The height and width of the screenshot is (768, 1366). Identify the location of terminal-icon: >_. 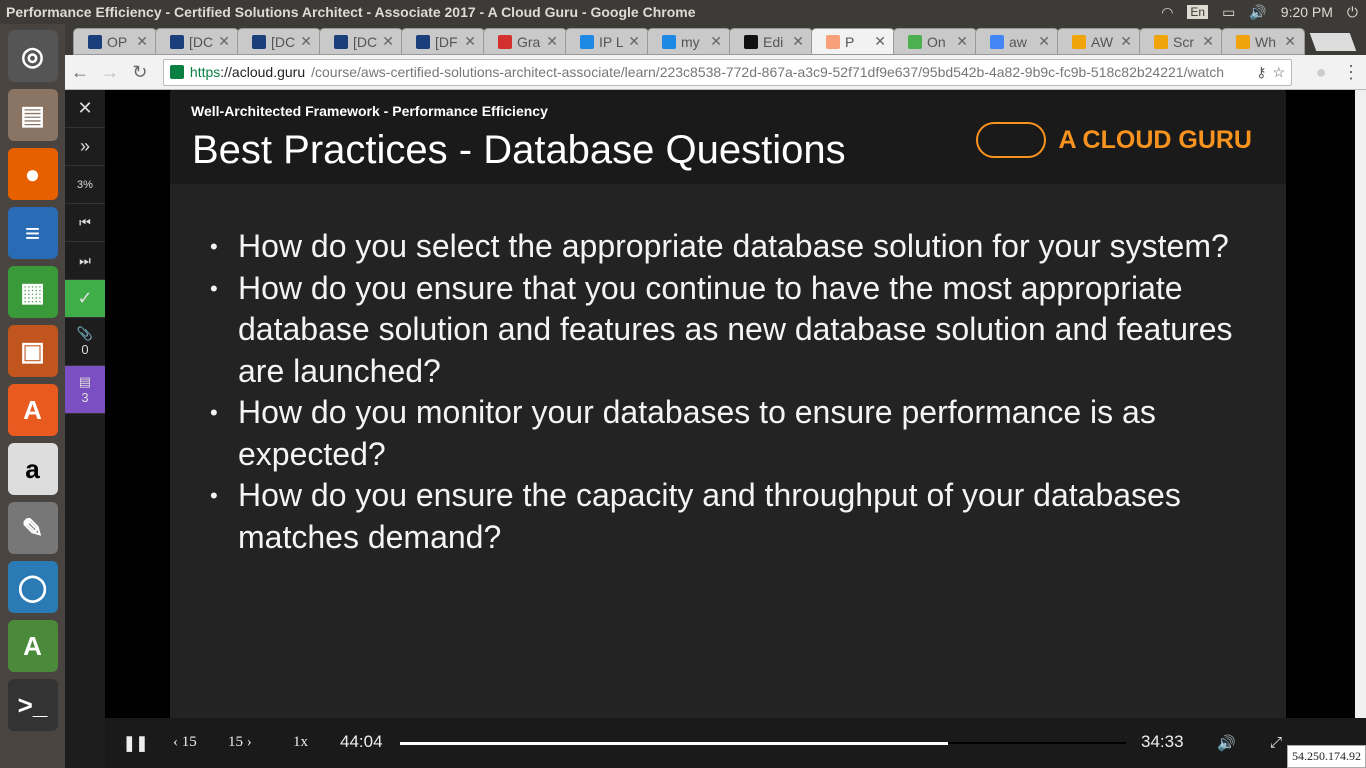
(32, 705).